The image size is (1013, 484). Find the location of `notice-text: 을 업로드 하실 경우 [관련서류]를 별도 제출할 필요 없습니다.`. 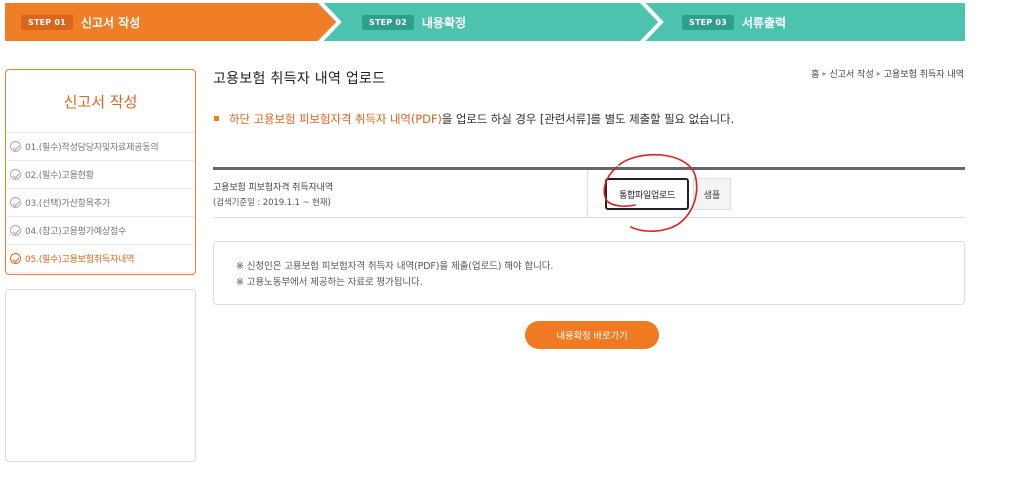

notice-text: 을 업로드 하실 경우 [관련서류]를 별도 제출할 필요 없습니다. is located at coordinates (588, 119).